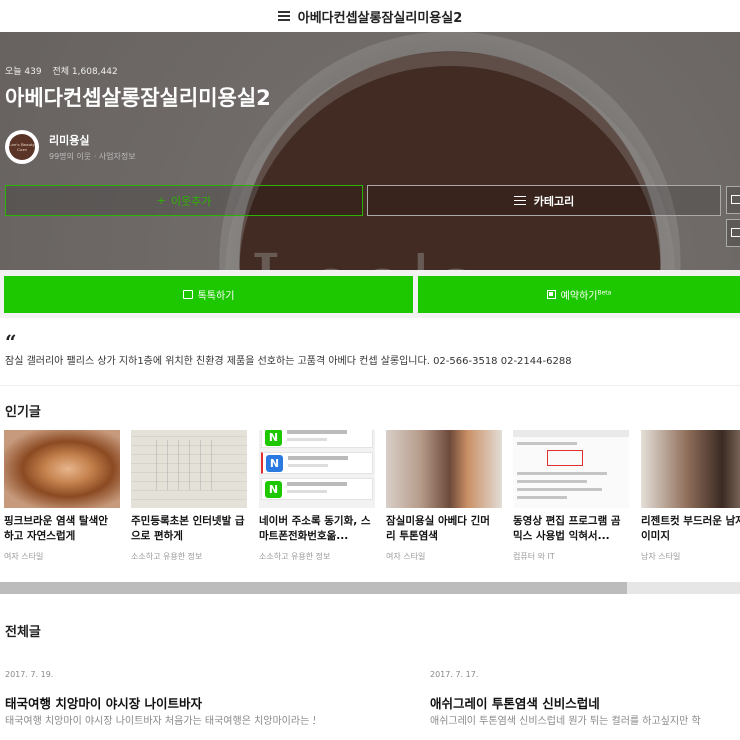  I want to click on card-title: 리젠트컷 부드러운 남자 이미지, so click(690, 529).